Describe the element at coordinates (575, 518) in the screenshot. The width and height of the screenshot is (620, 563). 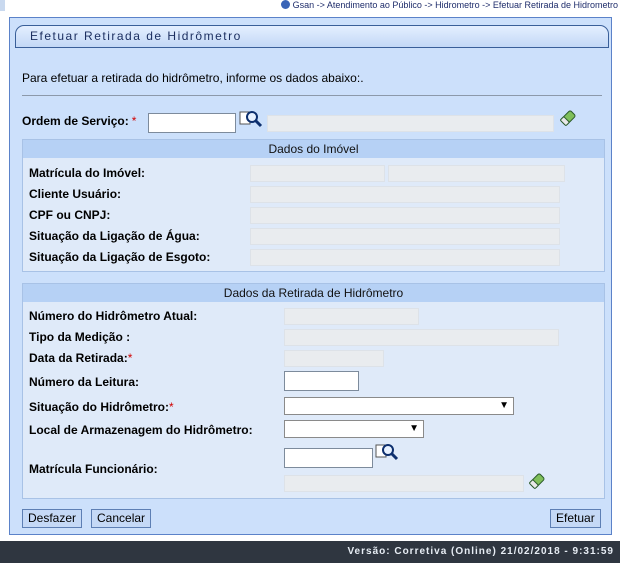
I see `efetuar-button: Efetuar` at that location.